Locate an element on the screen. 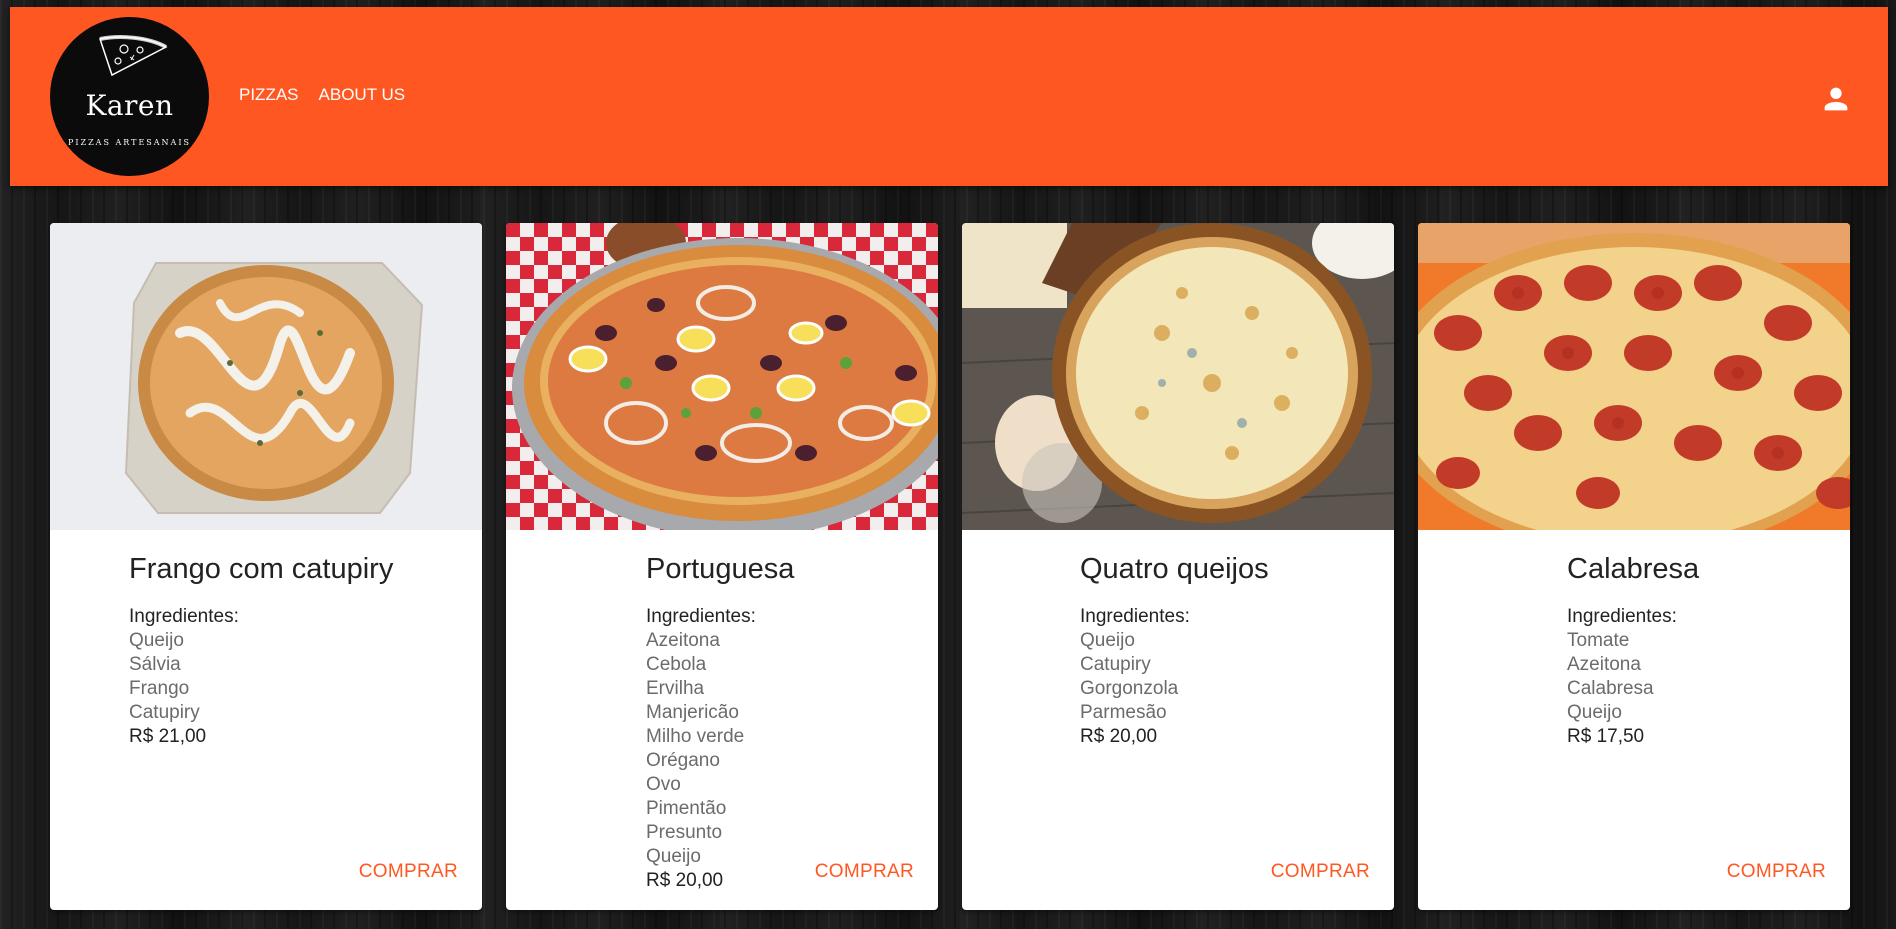 The image size is (1896, 929). ingredients-list: Queijo Catupiry Gorgonzola Parmesão is located at coordinates (1174, 677).